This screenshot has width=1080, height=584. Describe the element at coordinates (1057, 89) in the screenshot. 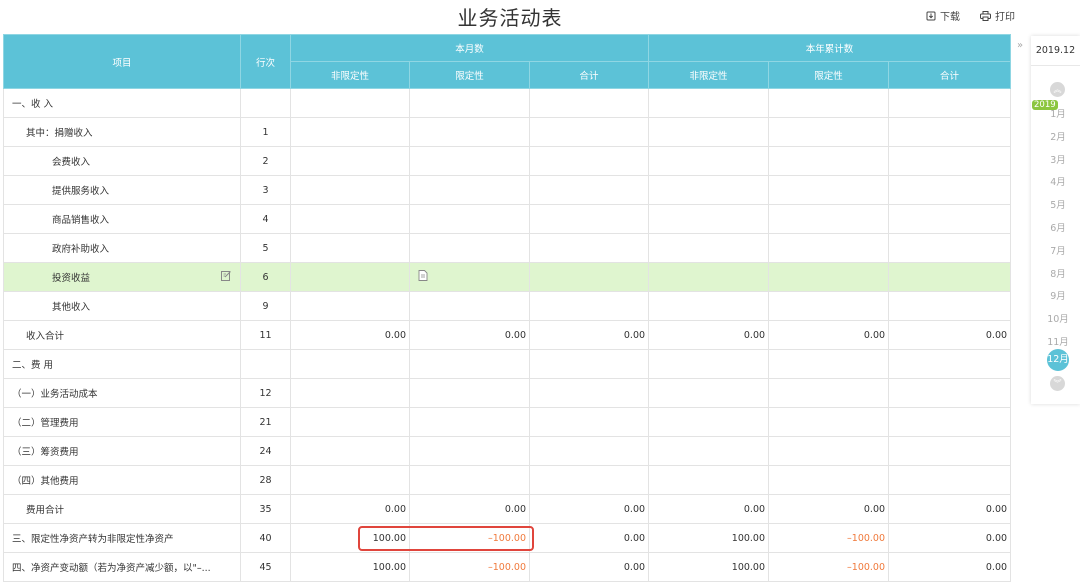

I see `chevron-up-icon: ︽` at that location.